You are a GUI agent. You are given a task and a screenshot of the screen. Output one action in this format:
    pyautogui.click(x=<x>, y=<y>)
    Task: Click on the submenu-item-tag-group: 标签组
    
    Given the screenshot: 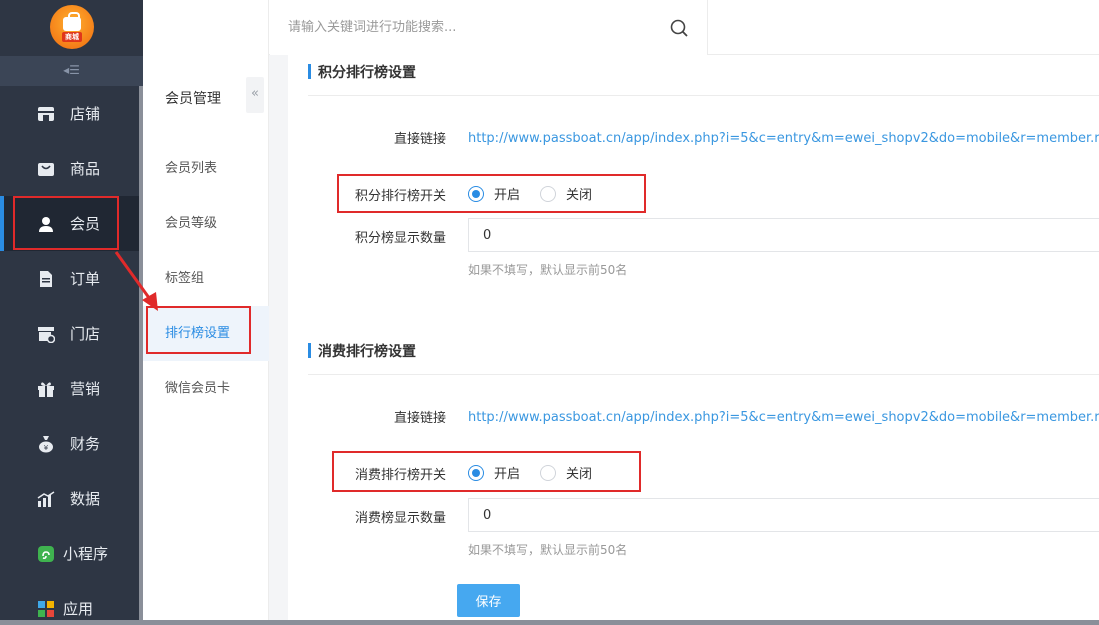 What is the action you would take?
    pyautogui.click(x=206, y=278)
    